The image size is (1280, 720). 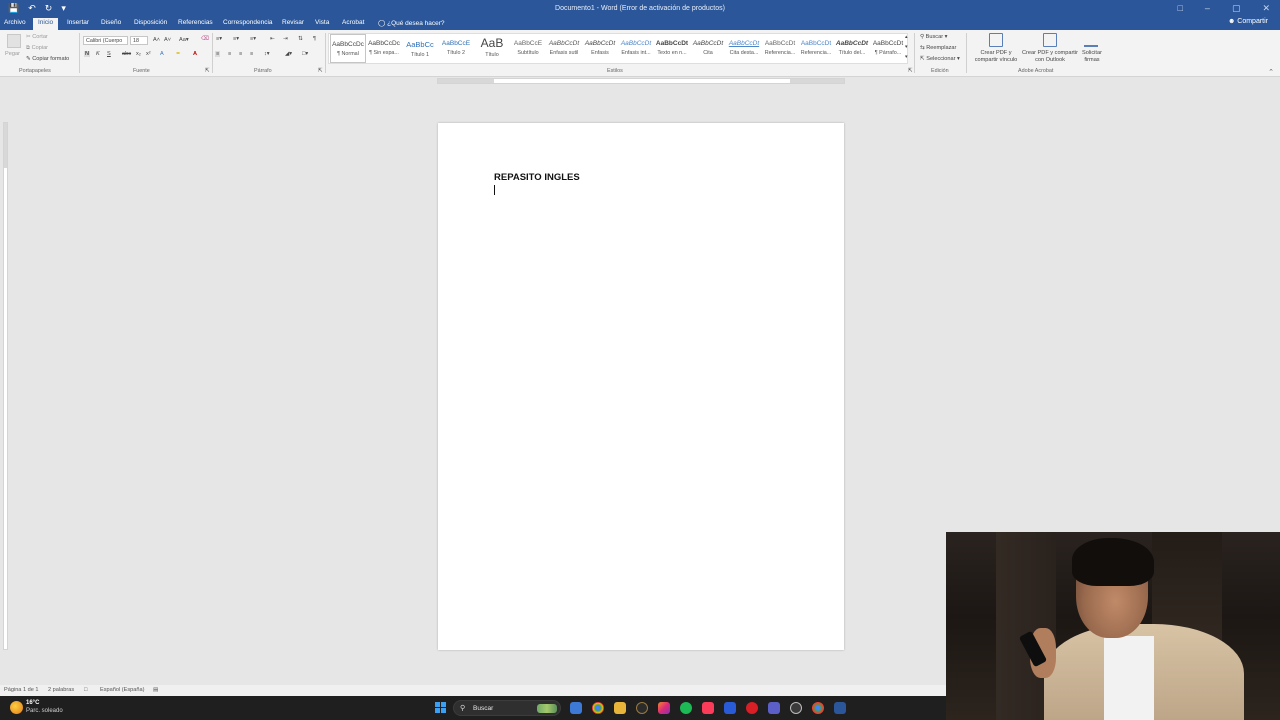 I want to click on grow-font-icon: A˄, so click(x=156, y=40).